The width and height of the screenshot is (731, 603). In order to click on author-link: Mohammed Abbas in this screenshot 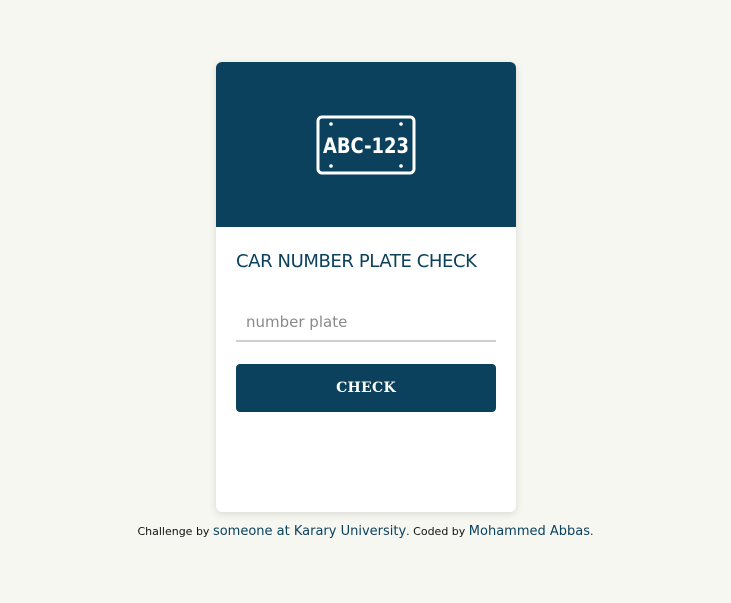, I will do `click(529, 531)`.